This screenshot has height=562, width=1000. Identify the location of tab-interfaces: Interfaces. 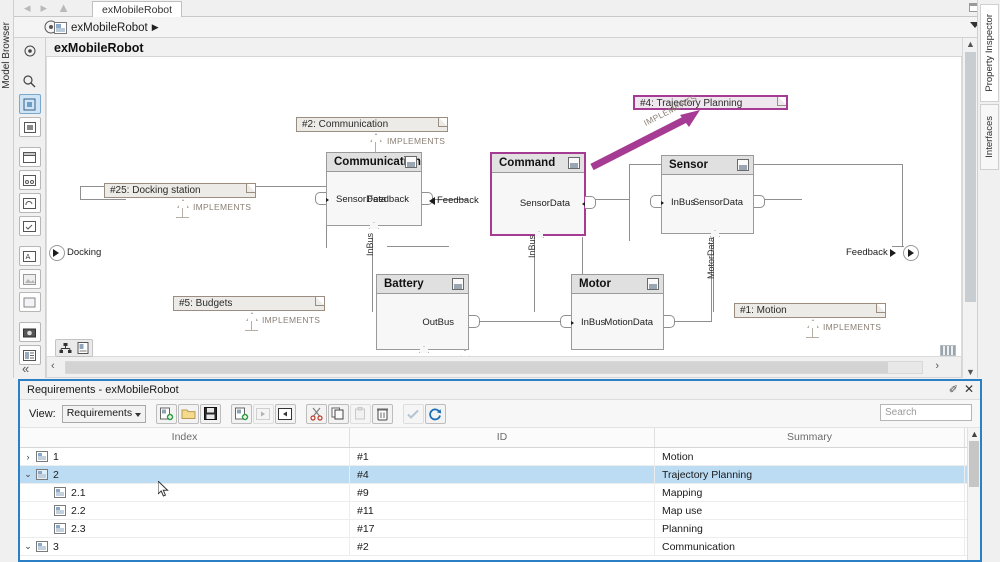
(989, 137).